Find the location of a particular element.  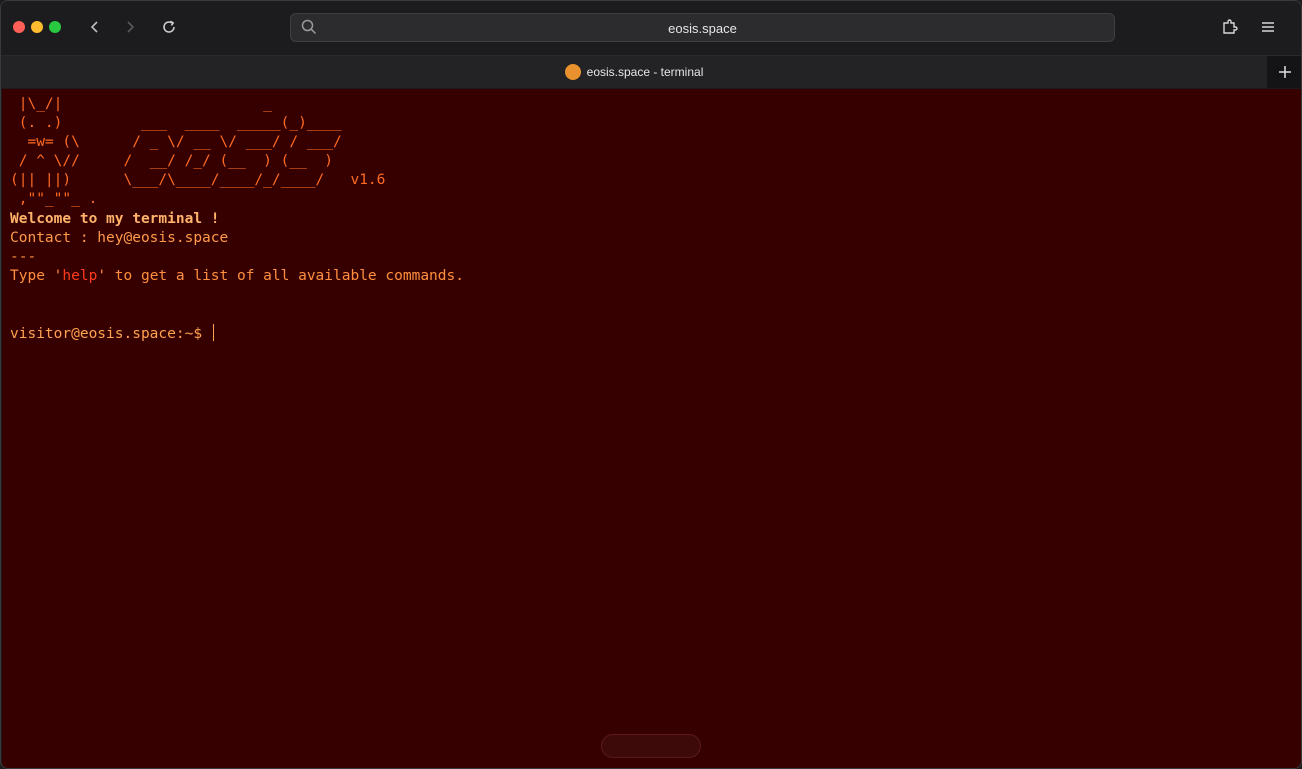

hamburger-menu-icon is located at coordinates (1268, 27).